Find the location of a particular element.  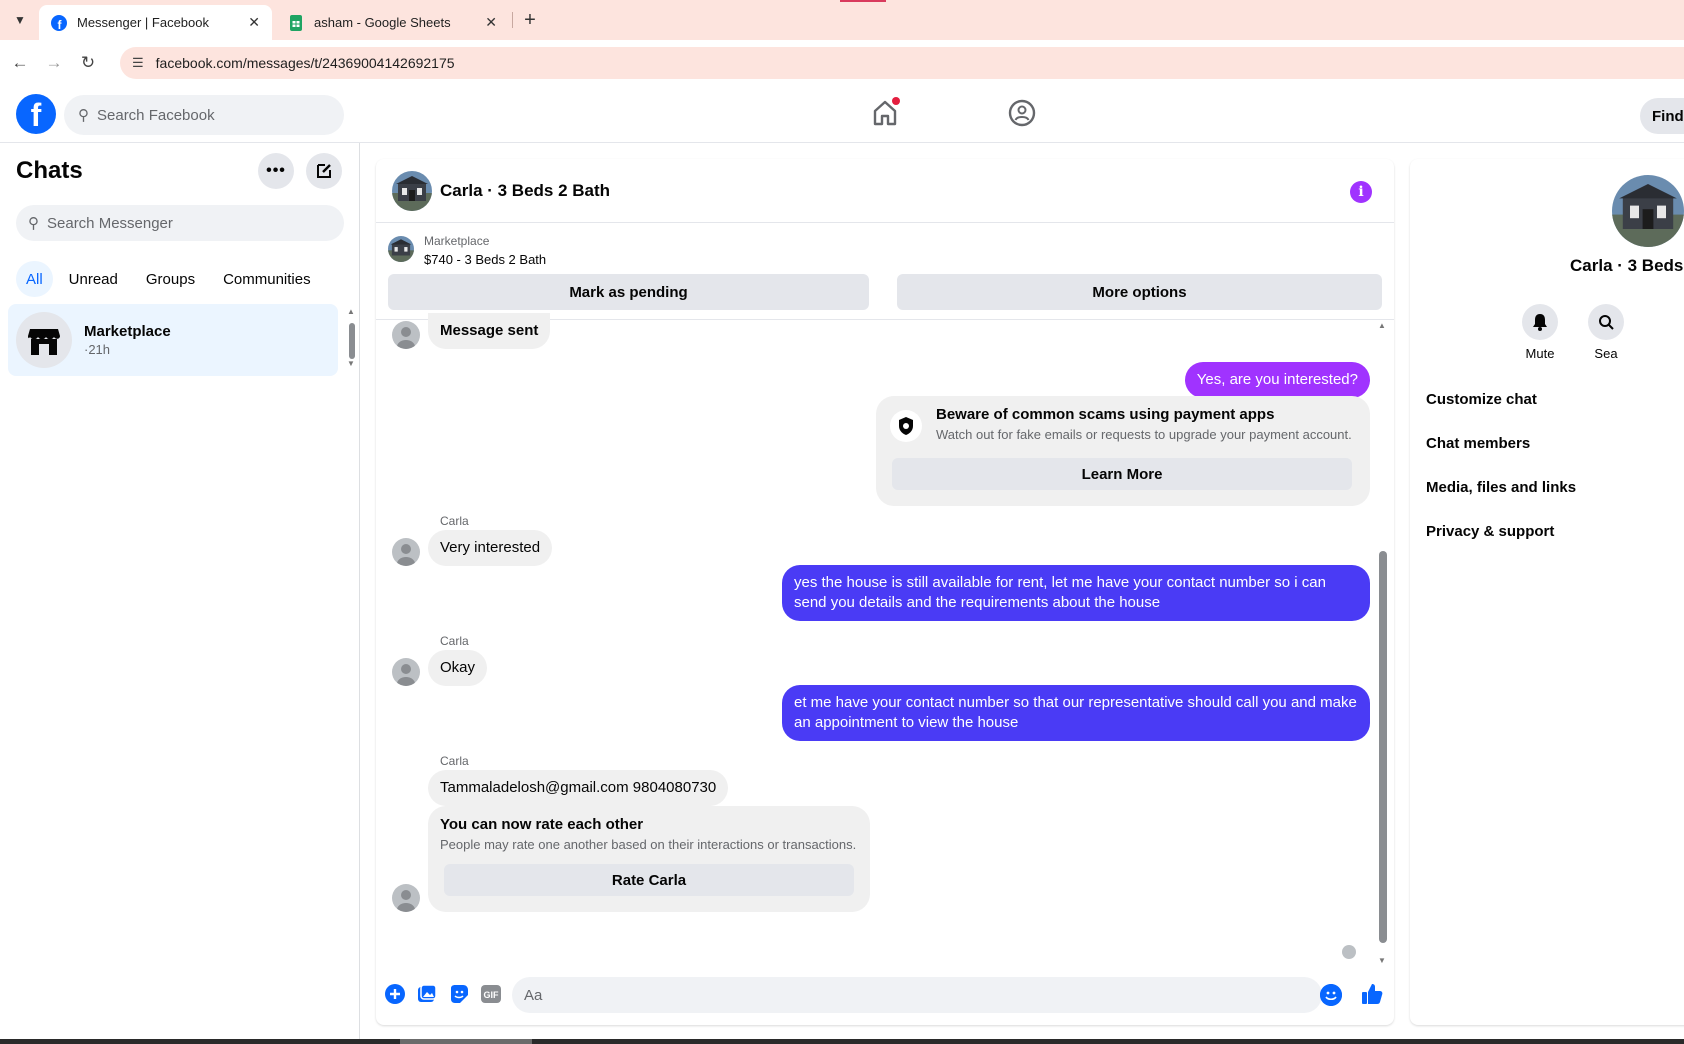

tab-title: asham - Google Sheets is located at coordinates (382, 22).